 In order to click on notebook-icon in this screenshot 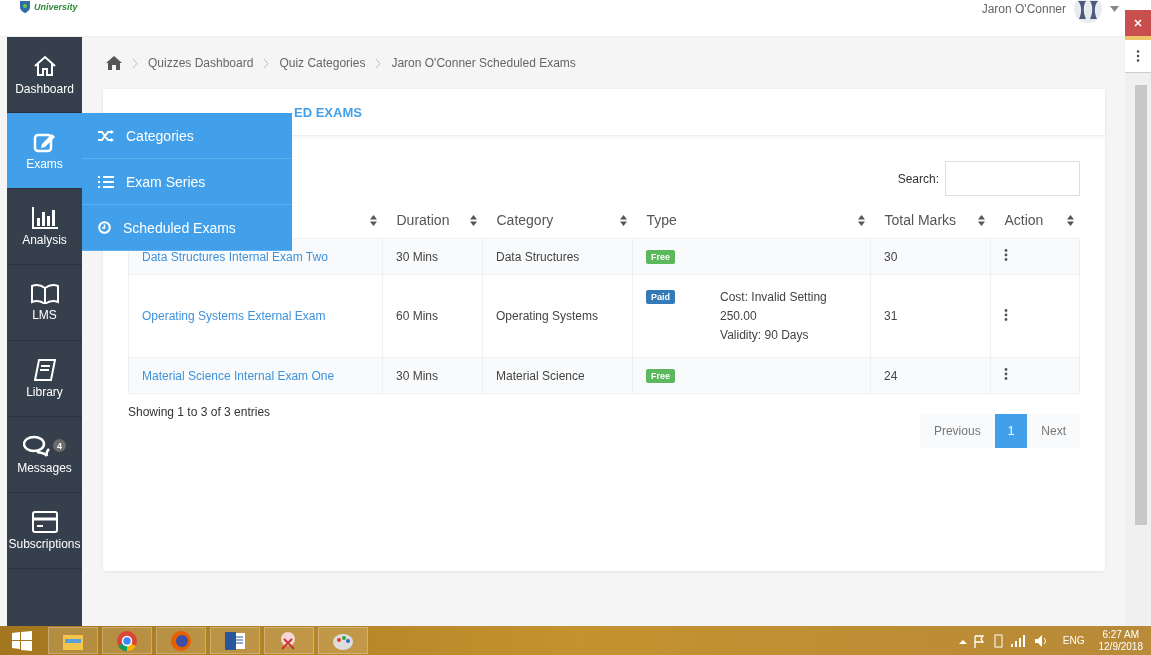, I will do `click(44, 369)`.